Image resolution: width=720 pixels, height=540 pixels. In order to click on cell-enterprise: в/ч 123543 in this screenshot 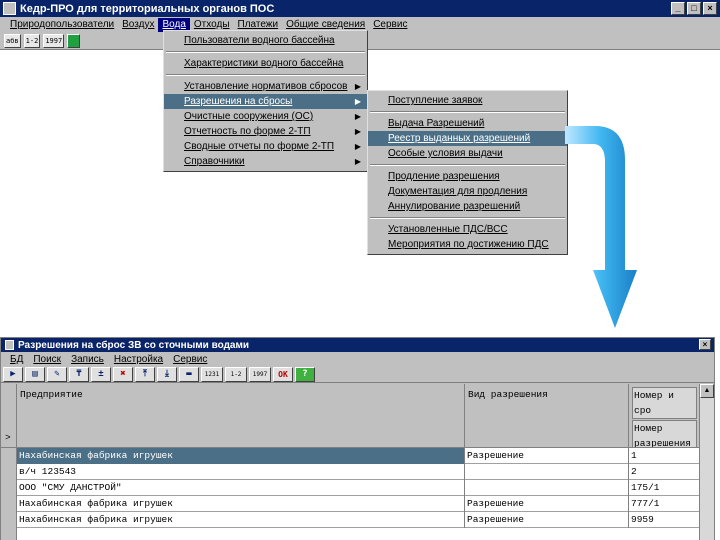, I will do `click(241, 472)`.